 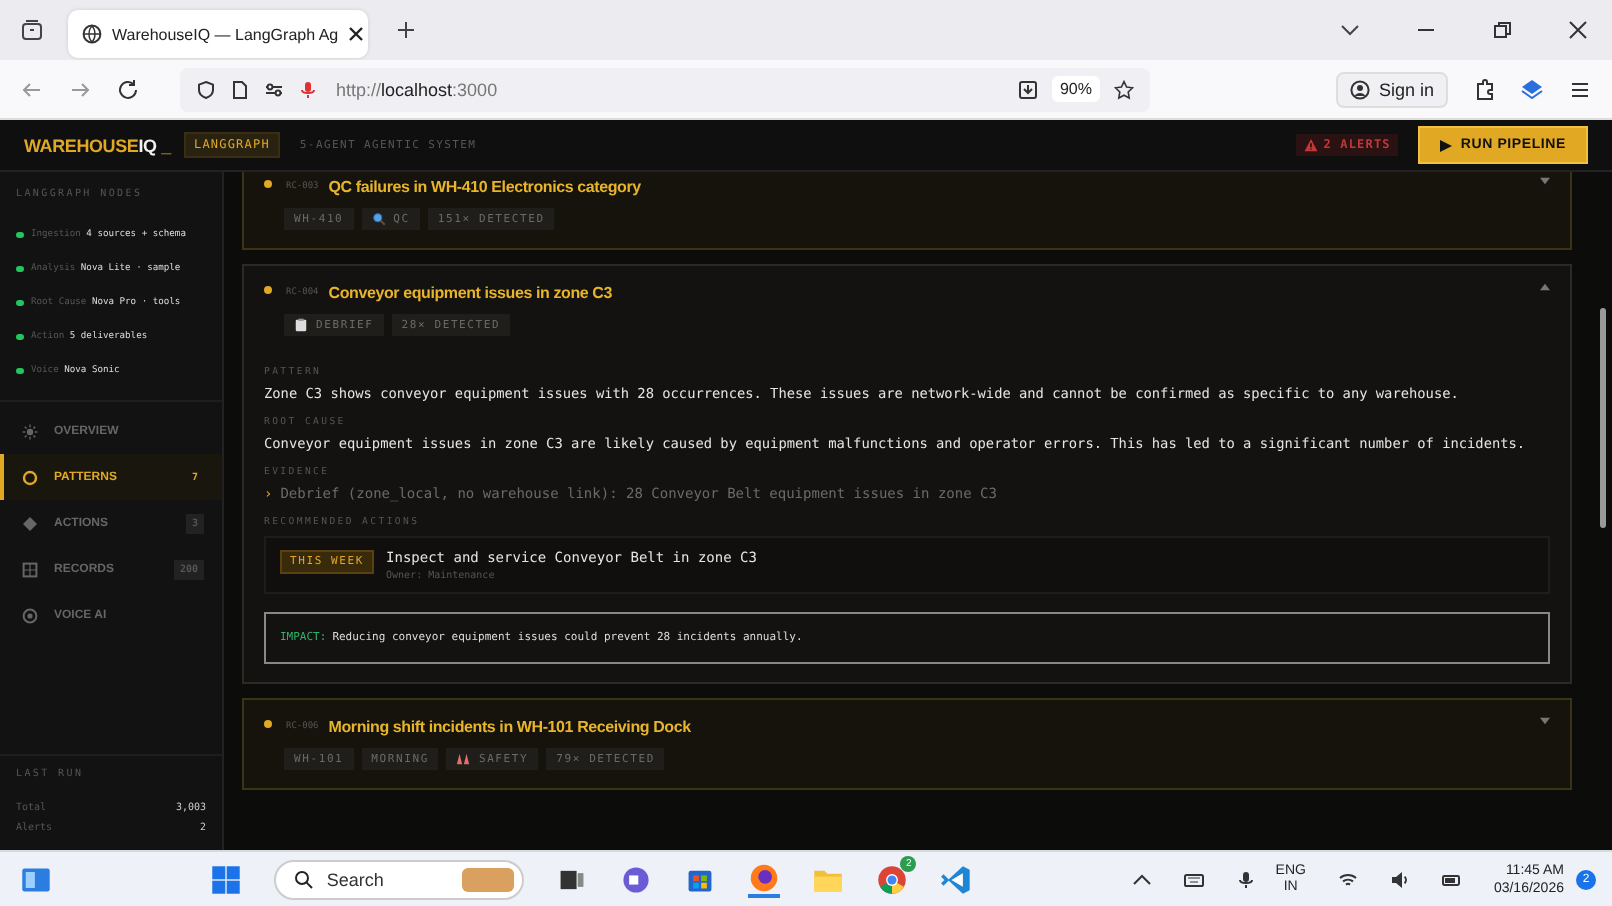 What do you see at coordinates (30, 615) in the screenshot?
I see `target-icon` at bounding box center [30, 615].